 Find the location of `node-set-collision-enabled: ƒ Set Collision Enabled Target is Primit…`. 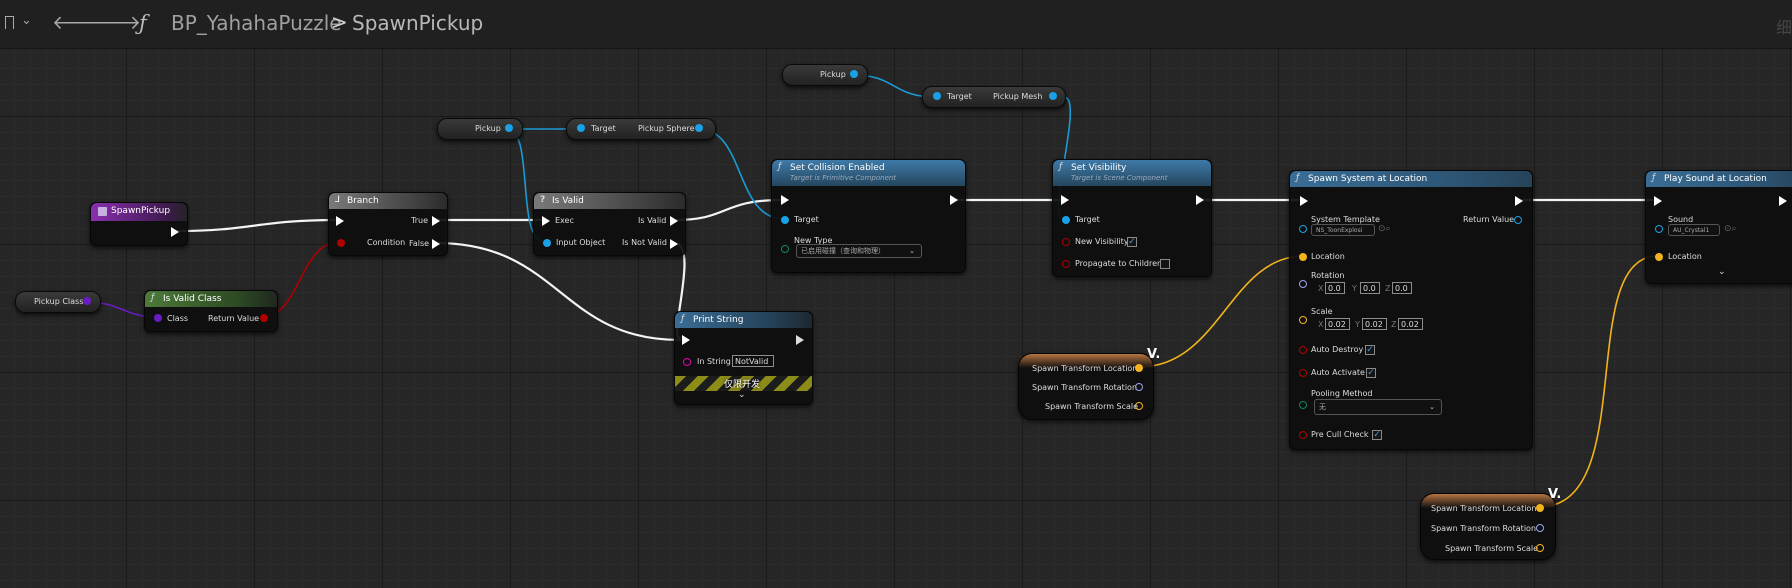

node-set-collision-enabled: ƒ Set Collision Enabled Target is Primit… is located at coordinates (868, 216).